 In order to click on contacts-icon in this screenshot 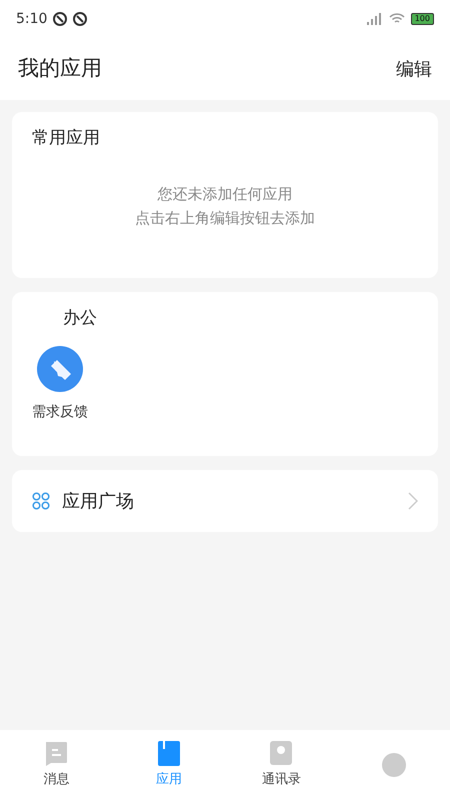, I will do `click(281, 753)`.